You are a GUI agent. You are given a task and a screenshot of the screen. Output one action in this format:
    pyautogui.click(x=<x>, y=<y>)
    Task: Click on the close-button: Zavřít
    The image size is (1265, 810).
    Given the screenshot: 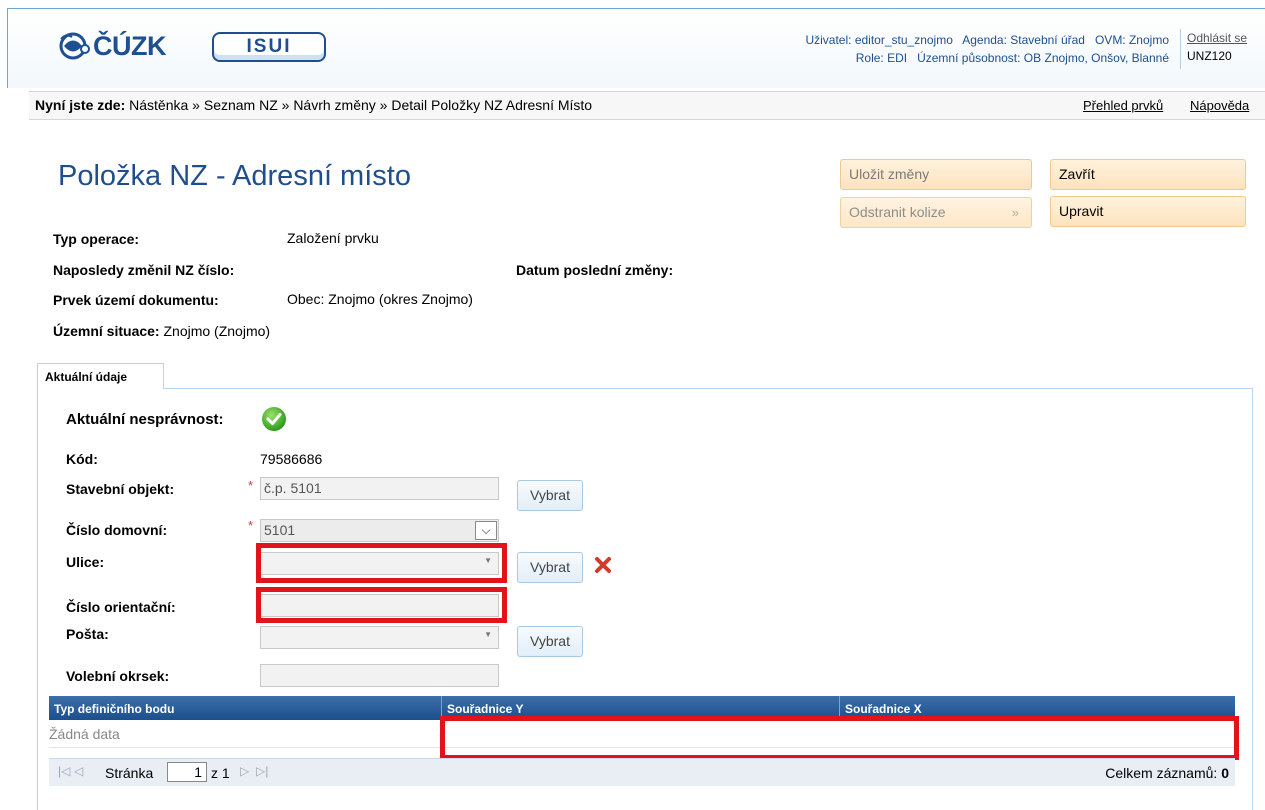 What is the action you would take?
    pyautogui.click(x=1148, y=174)
    